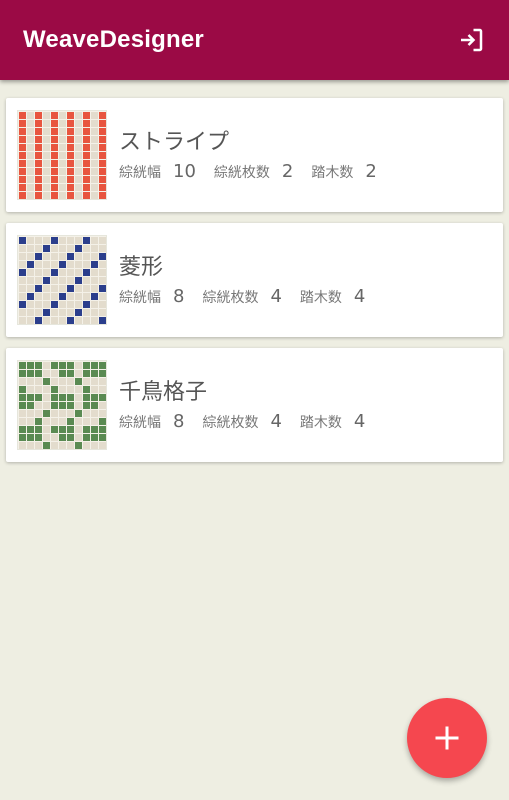 Image resolution: width=509 pixels, height=800 pixels. I want to click on design-card-stripe: ストライプ 綜絖幅 10 綜絖枚数 2 踏木数 2, so click(254, 155).